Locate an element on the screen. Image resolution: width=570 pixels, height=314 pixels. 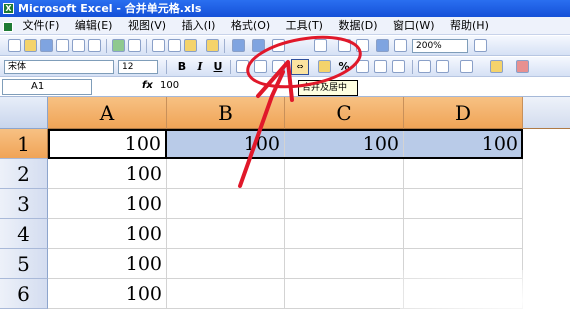
align-center-icon is located at coordinates (260, 66).